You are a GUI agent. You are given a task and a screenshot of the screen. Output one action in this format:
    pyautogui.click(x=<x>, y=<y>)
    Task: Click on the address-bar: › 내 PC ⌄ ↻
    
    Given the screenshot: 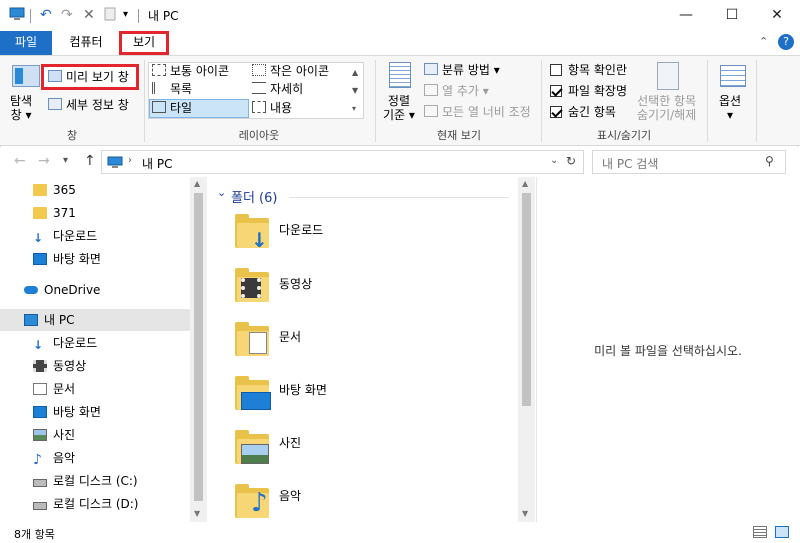 What is the action you would take?
    pyautogui.click(x=342, y=162)
    